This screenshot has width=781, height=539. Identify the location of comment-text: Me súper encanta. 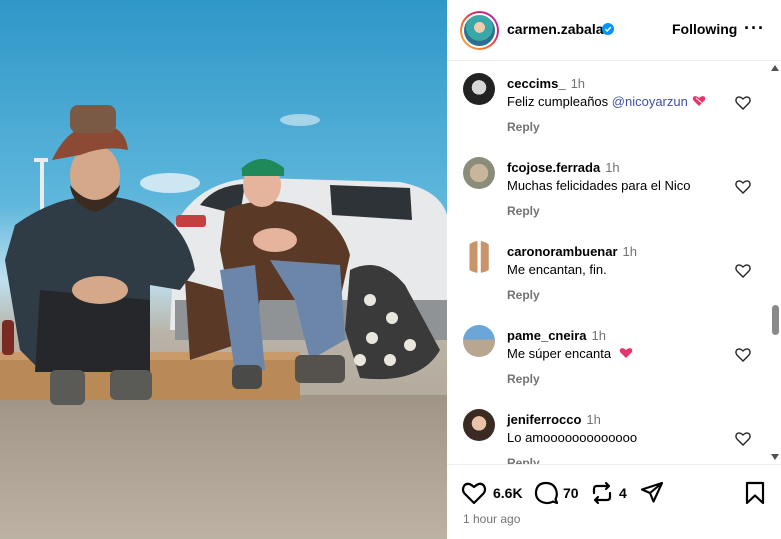
(570, 353).